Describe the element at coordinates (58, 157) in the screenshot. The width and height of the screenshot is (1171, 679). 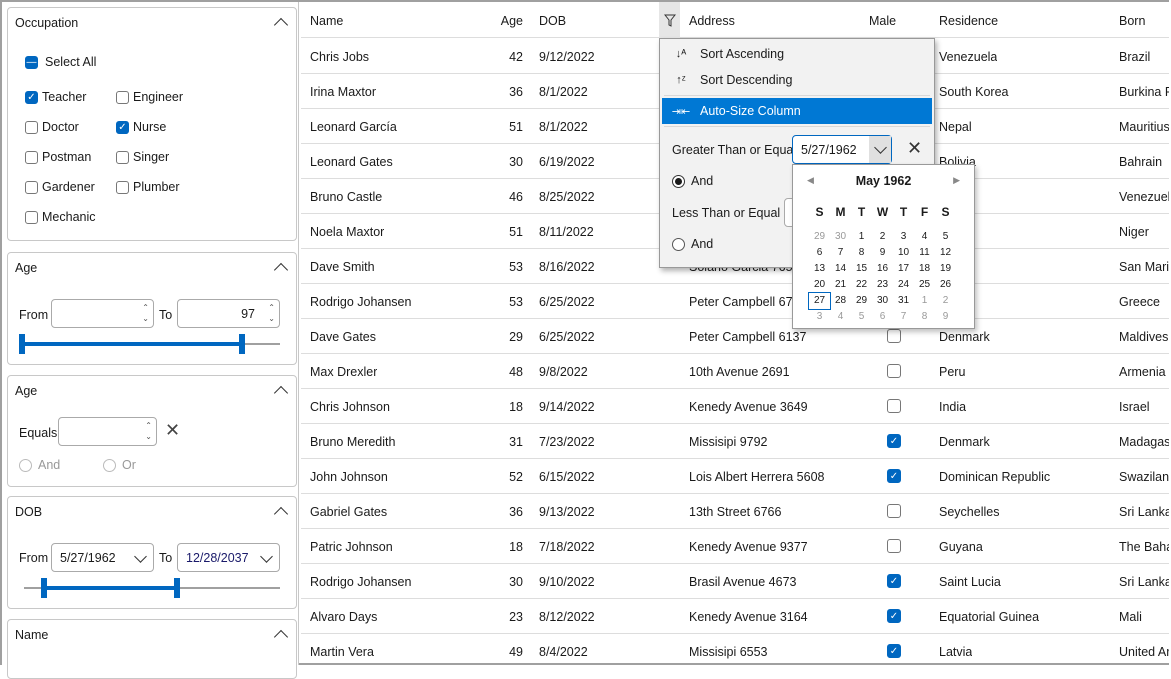
I see `occupation-checkbox: Postman` at that location.